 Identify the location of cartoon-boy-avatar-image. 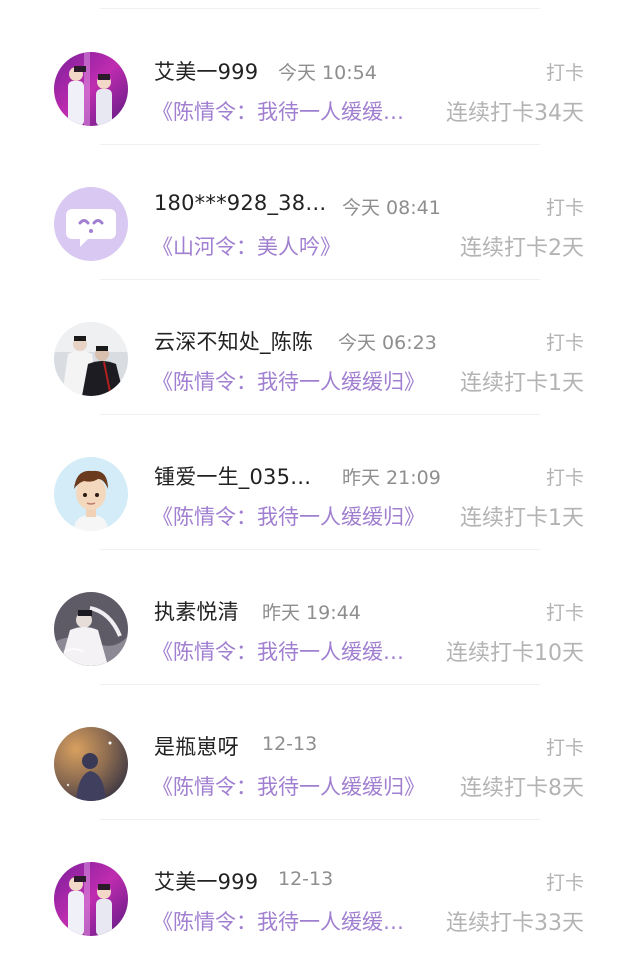
(91, 494).